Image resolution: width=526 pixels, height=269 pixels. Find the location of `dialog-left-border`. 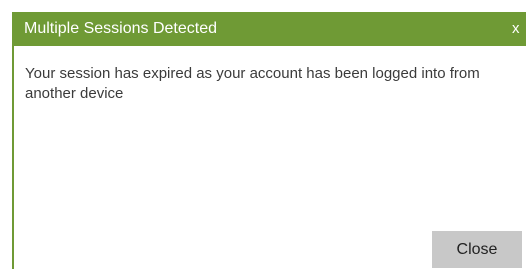

dialog-left-border is located at coordinates (13, 140).